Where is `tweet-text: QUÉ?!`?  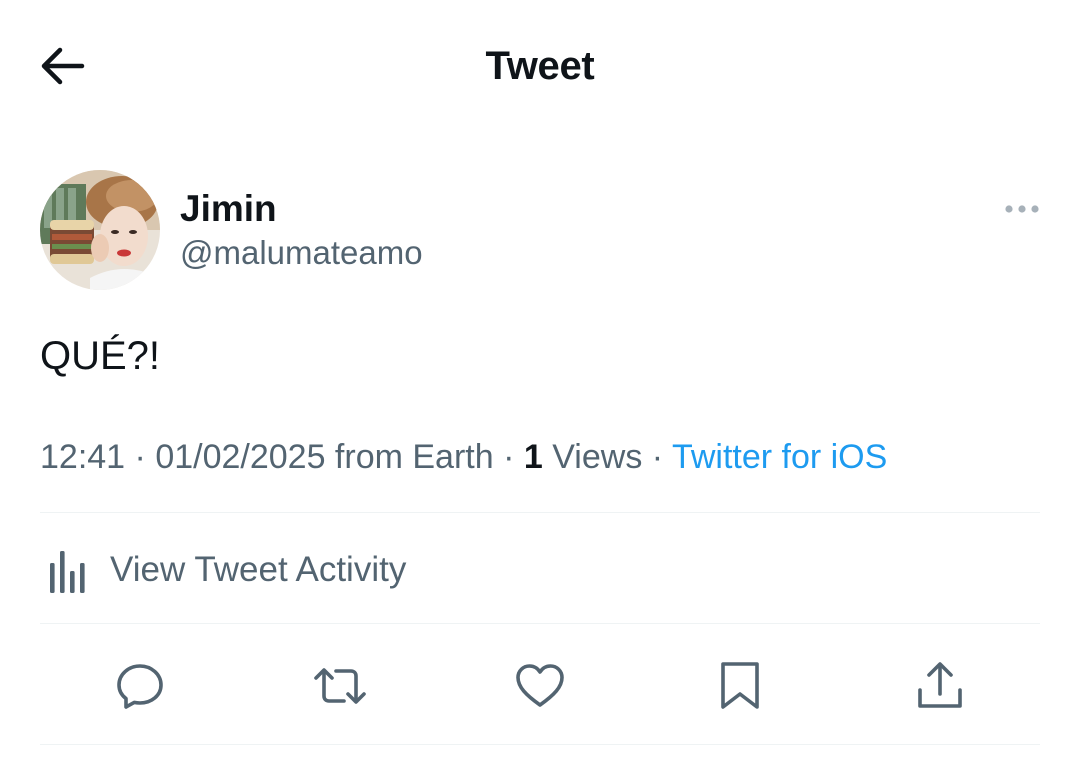 tweet-text: QUÉ?! is located at coordinates (100, 356).